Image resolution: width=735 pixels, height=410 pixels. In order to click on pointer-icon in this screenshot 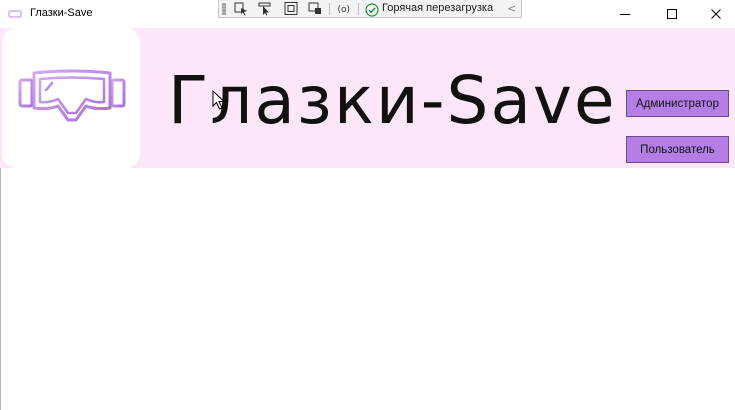, I will do `click(265, 8)`.